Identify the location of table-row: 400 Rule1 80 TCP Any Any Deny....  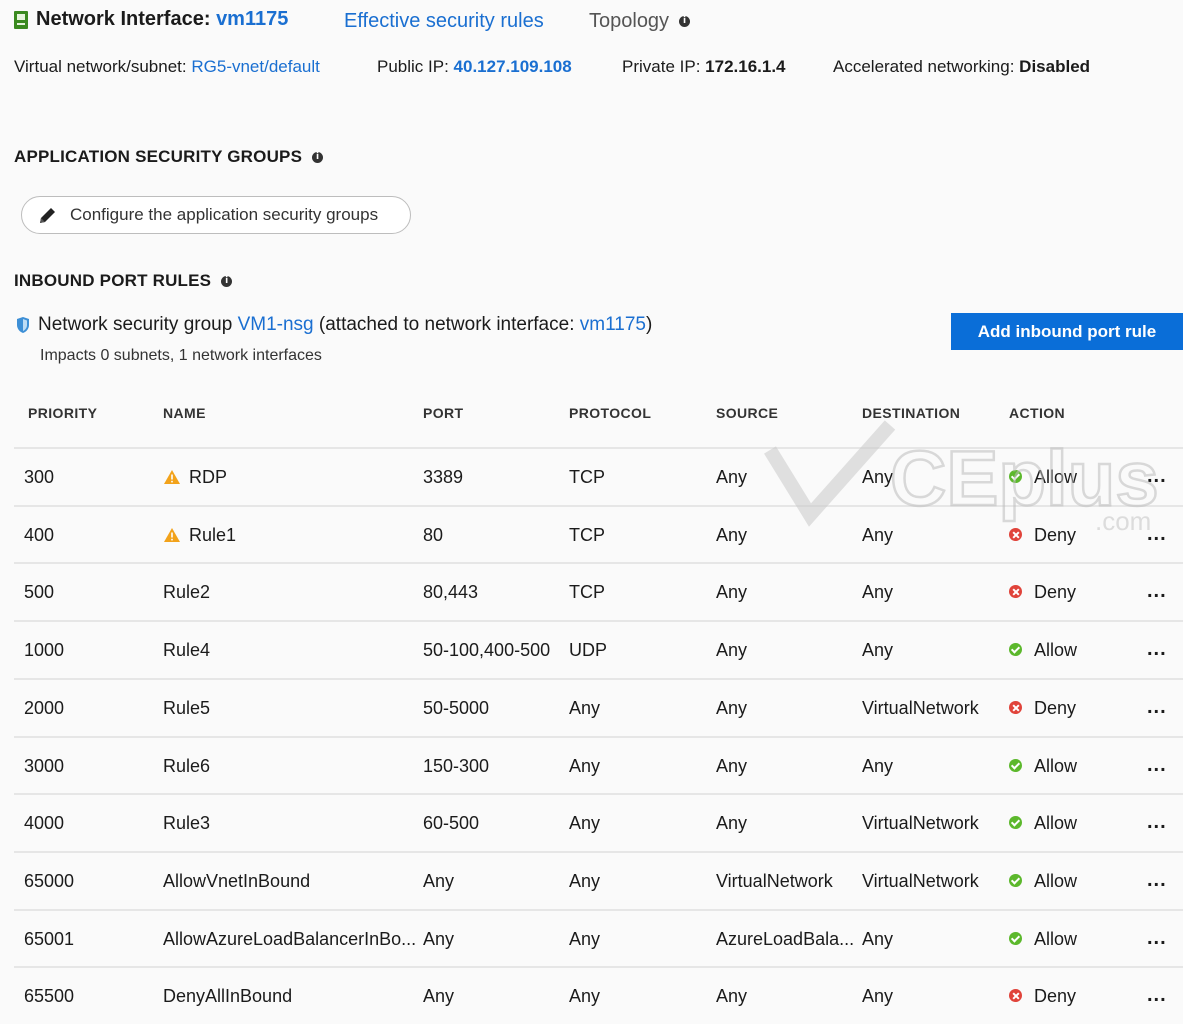
(598, 533).